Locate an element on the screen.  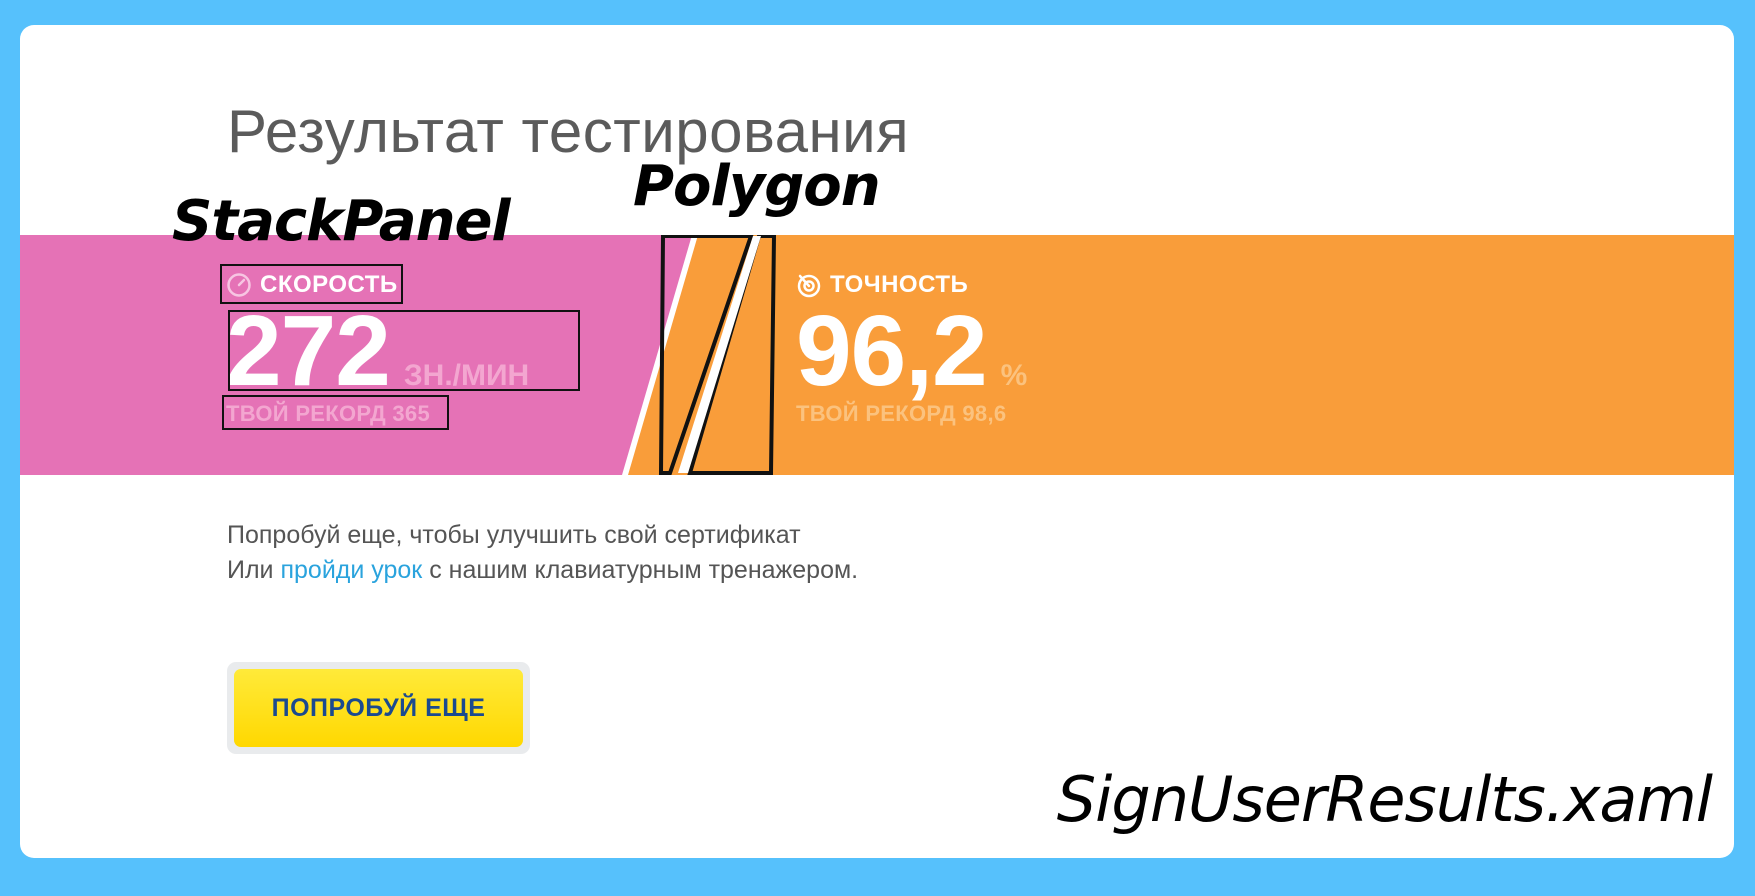
speed-label-outline is located at coordinates (311, 284).